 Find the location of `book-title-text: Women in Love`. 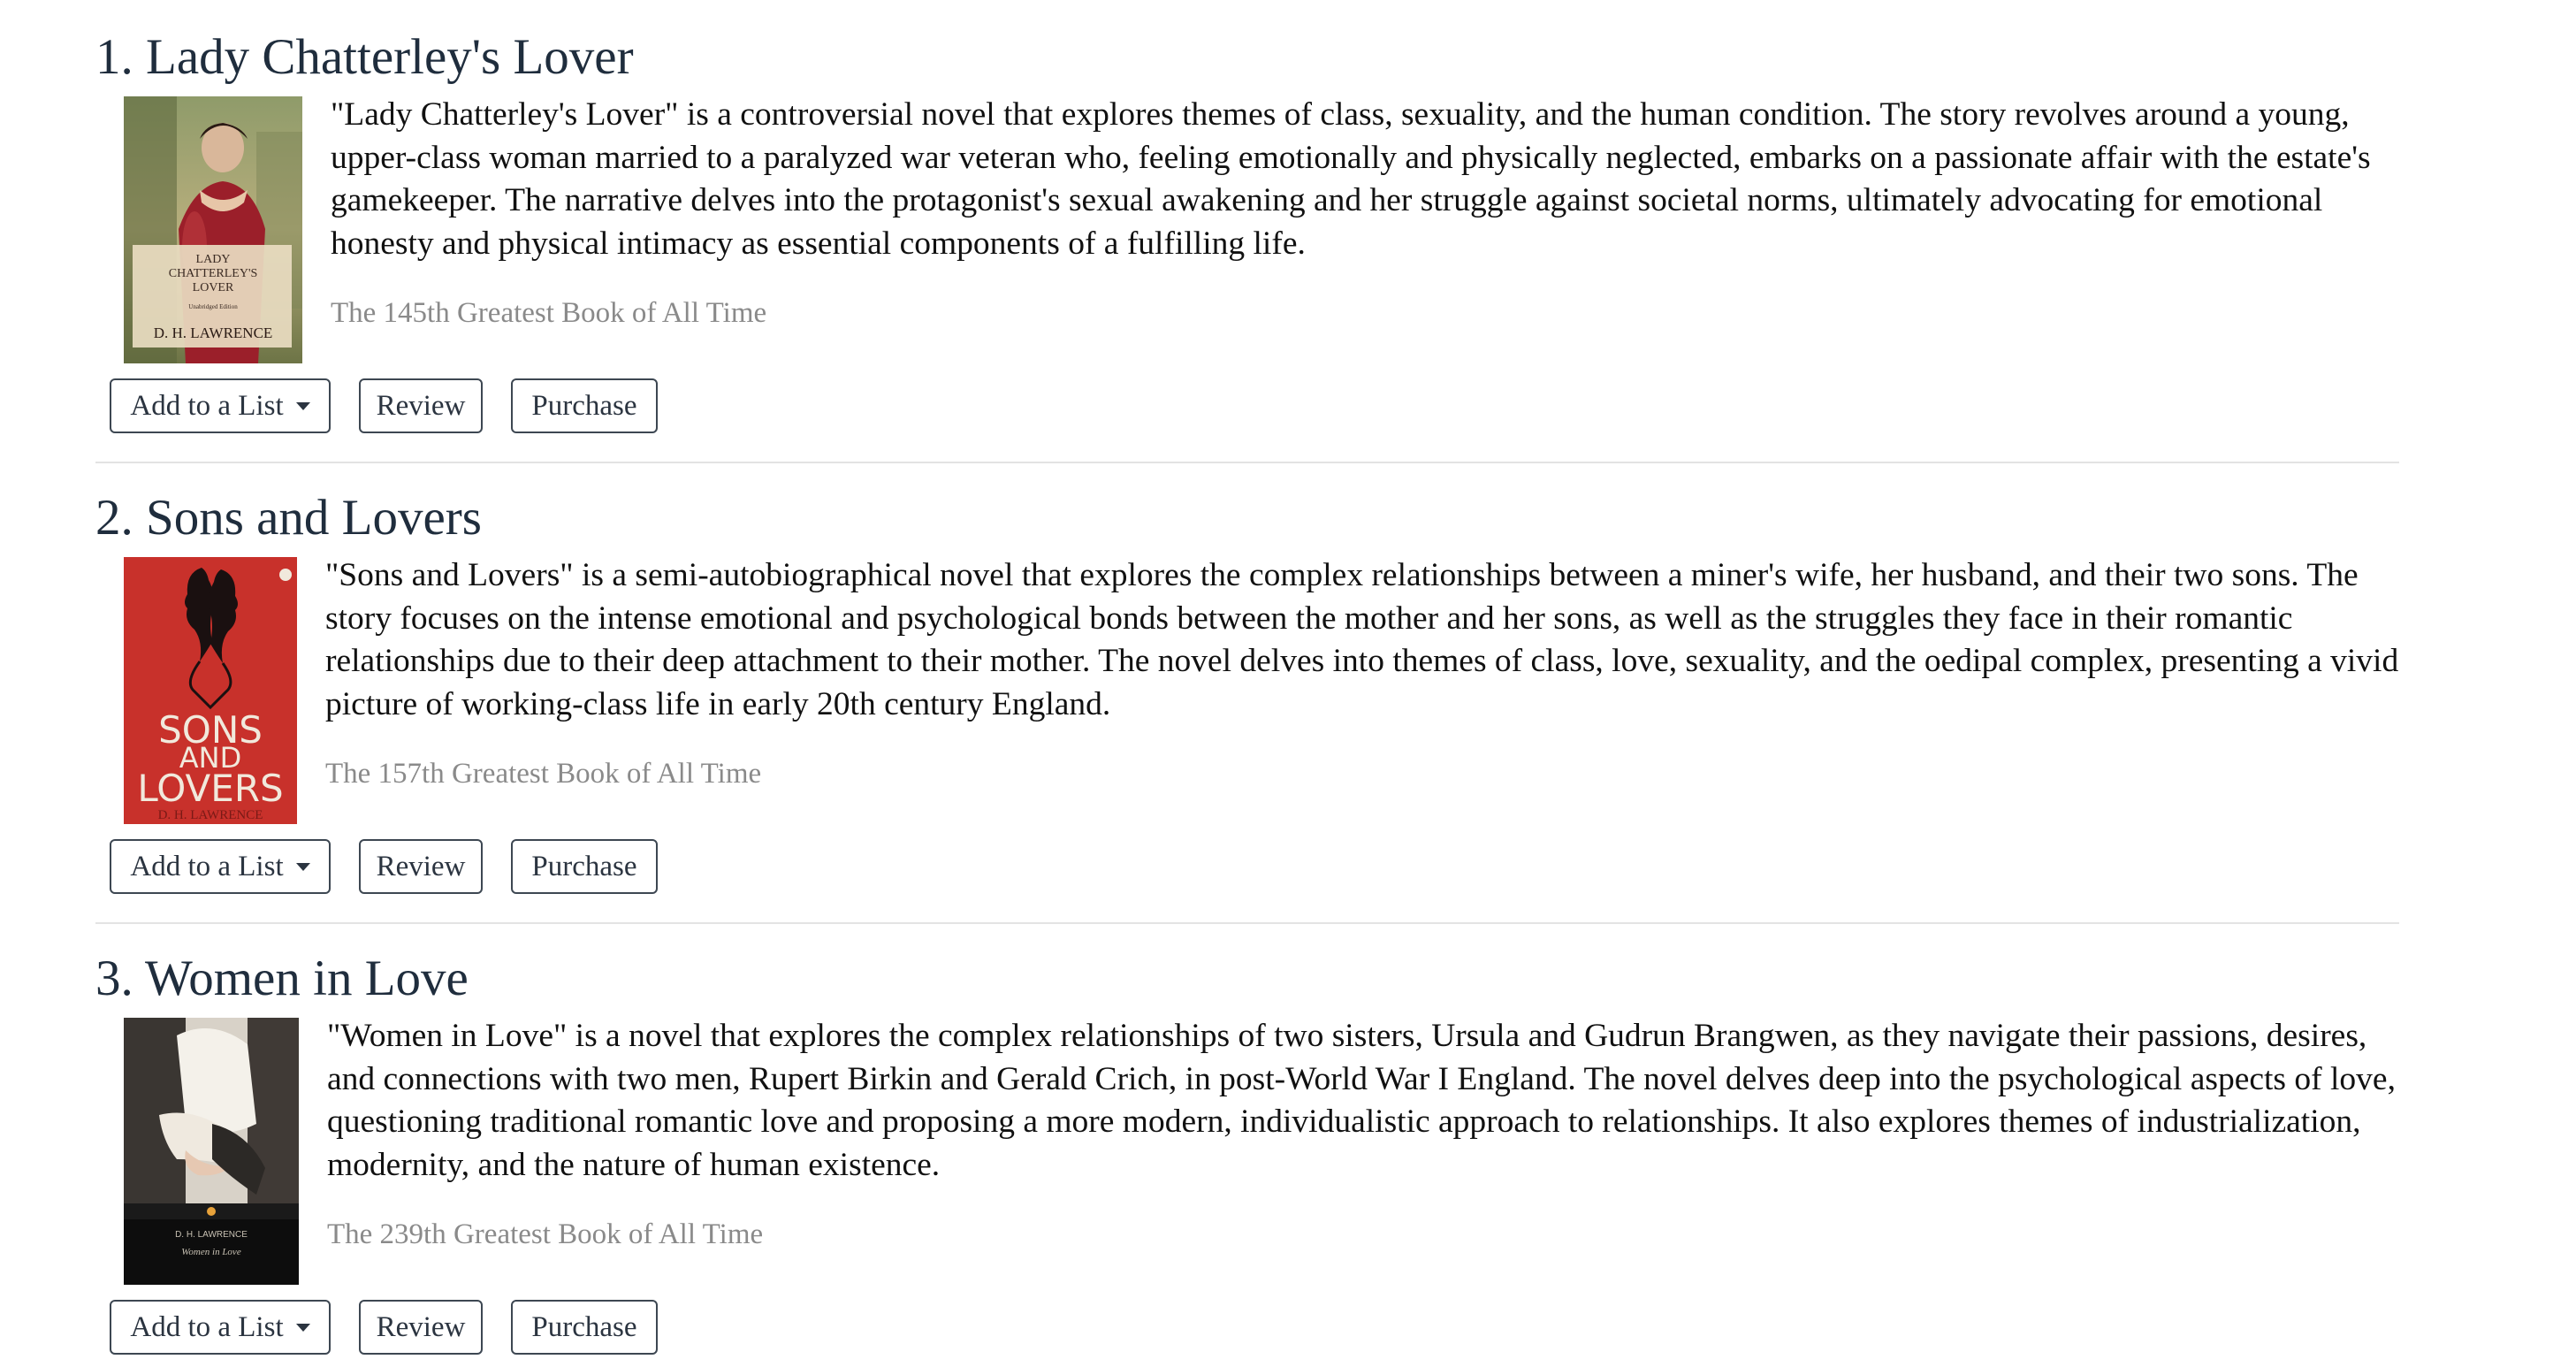

book-title-text: Women in Love is located at coordinates (306, 978).